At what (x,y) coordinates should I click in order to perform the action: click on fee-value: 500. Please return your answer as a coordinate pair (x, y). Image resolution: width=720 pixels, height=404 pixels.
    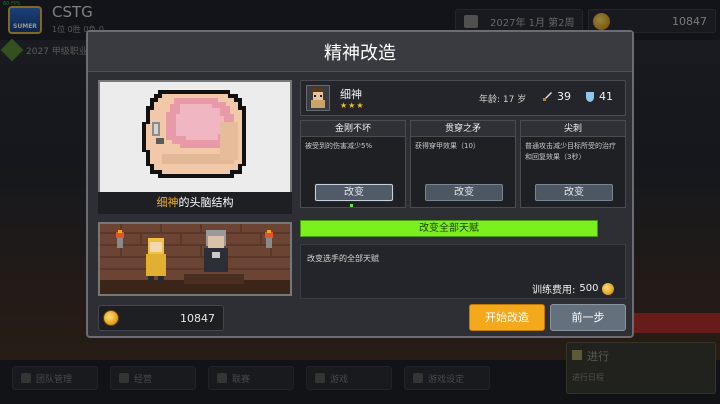
    Looking at the image, I should click on (589, 288).